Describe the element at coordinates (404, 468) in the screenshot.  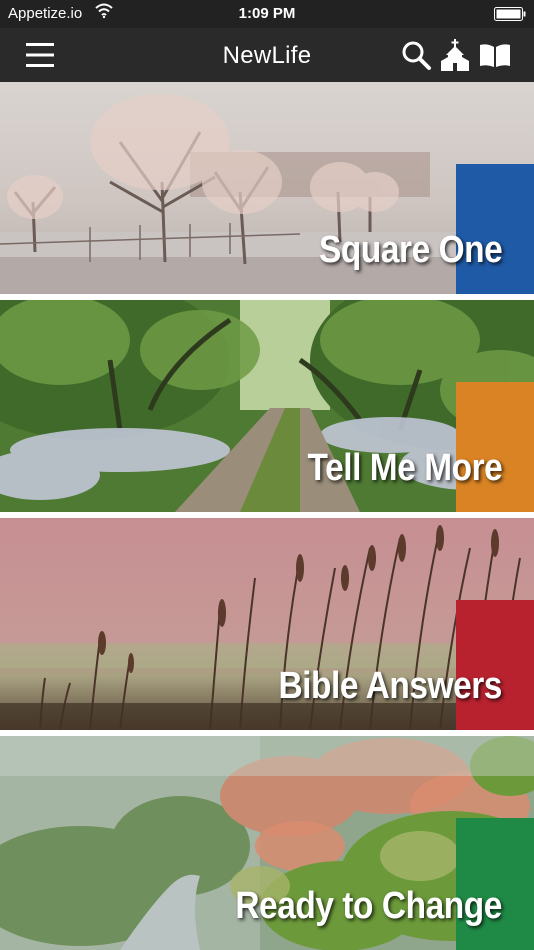
I see `tile-label: Tell Me More` at that location.